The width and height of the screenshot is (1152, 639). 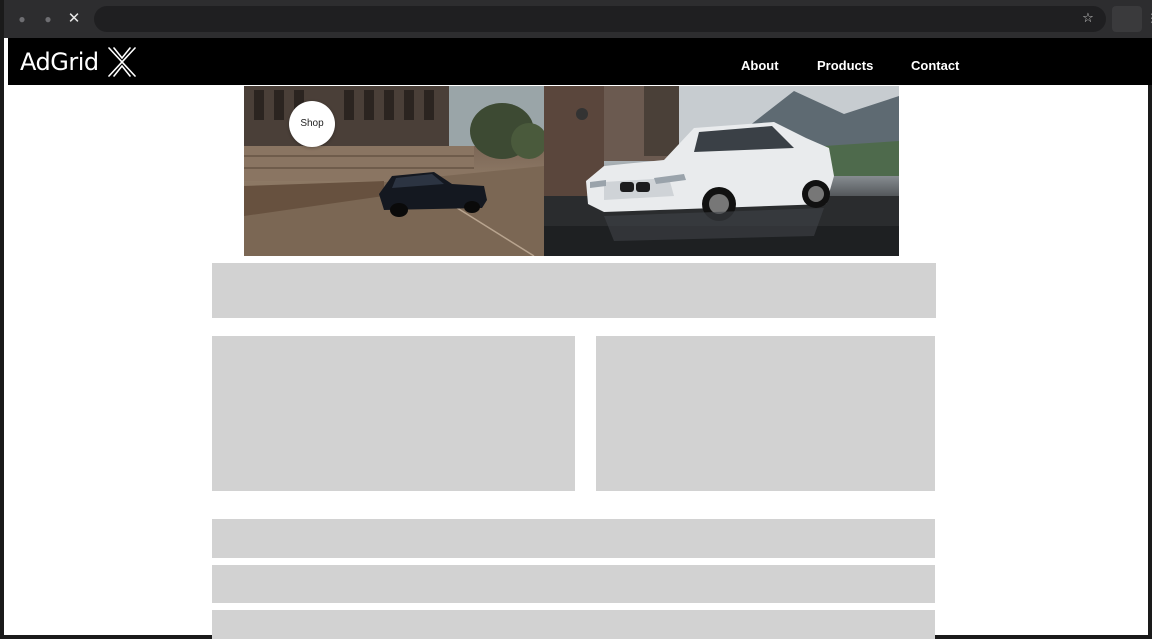 What do you see at coordinates (121, 62) in the screenshot?
I see `logo-mark-icon` at bounding box center [121, 62].